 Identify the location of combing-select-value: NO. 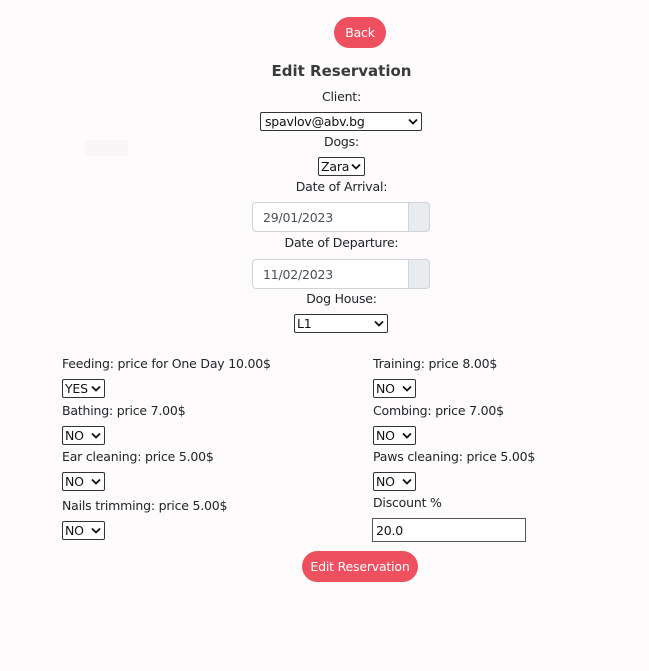
(385, 435).